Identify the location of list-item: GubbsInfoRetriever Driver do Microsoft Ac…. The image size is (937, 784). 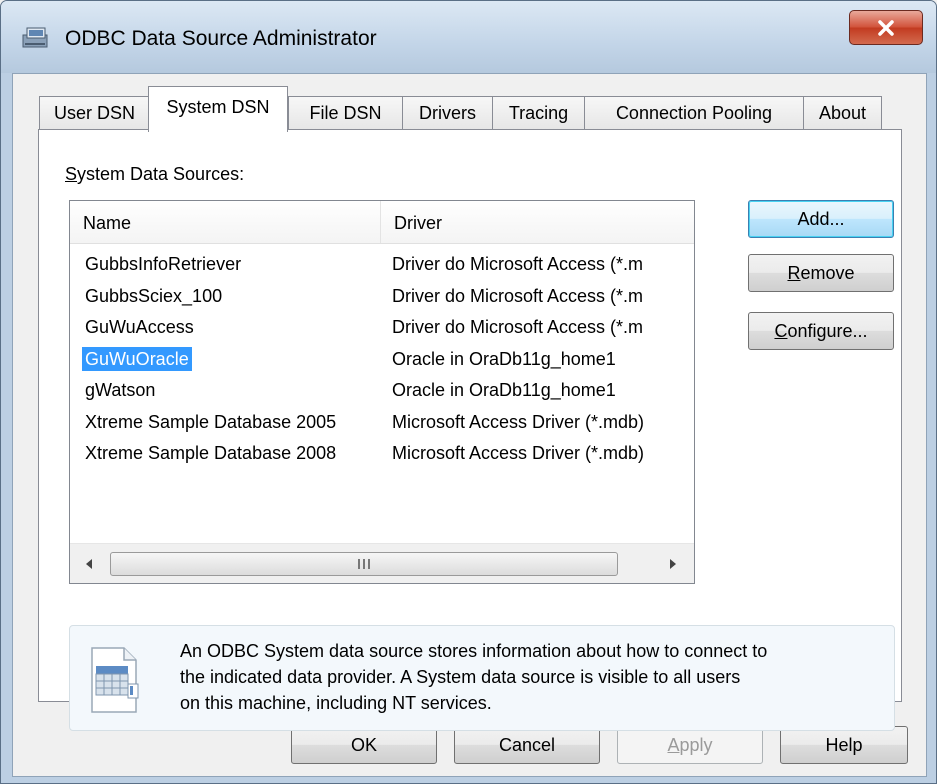
(382, 264).